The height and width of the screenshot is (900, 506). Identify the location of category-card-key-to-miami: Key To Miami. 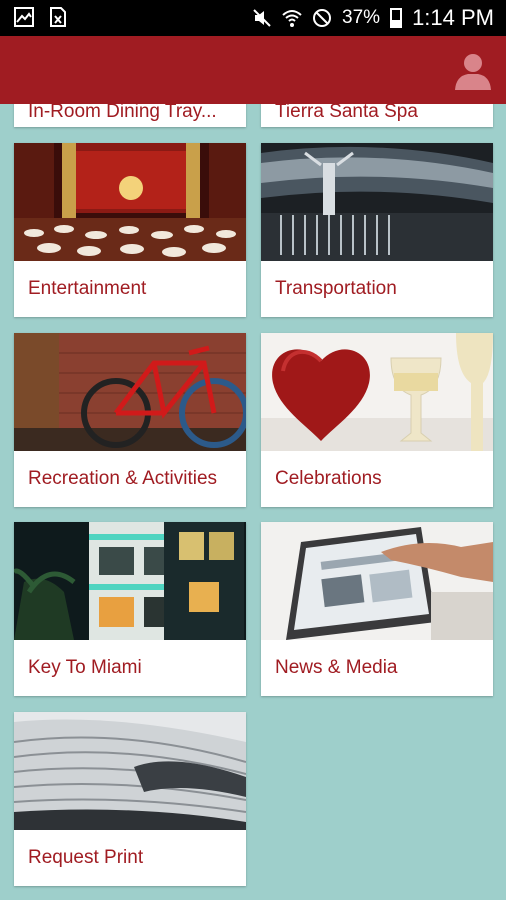
(130, 609).